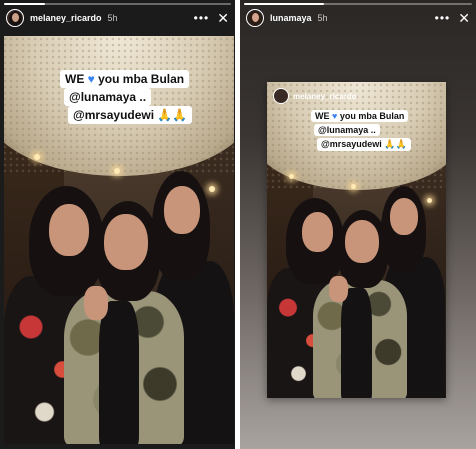  I want to click on story-username: lunamaya, so click(291, 18).